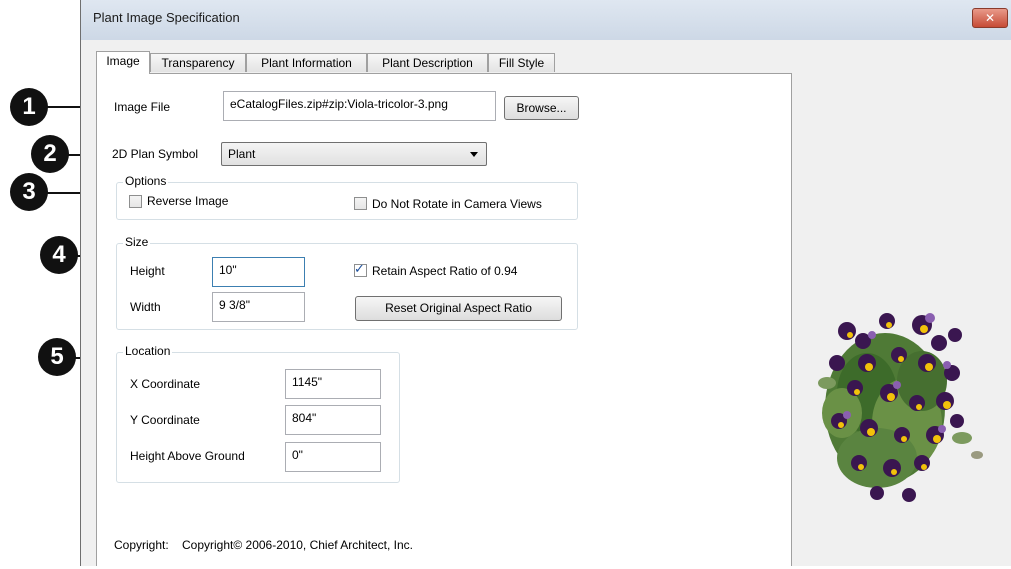 The width and height of the screenshot is (1011, 569). What do you see at coordinates (123, 62) in the screenshot?
I see `tab-image: Image` at bounding box center [123, 62].